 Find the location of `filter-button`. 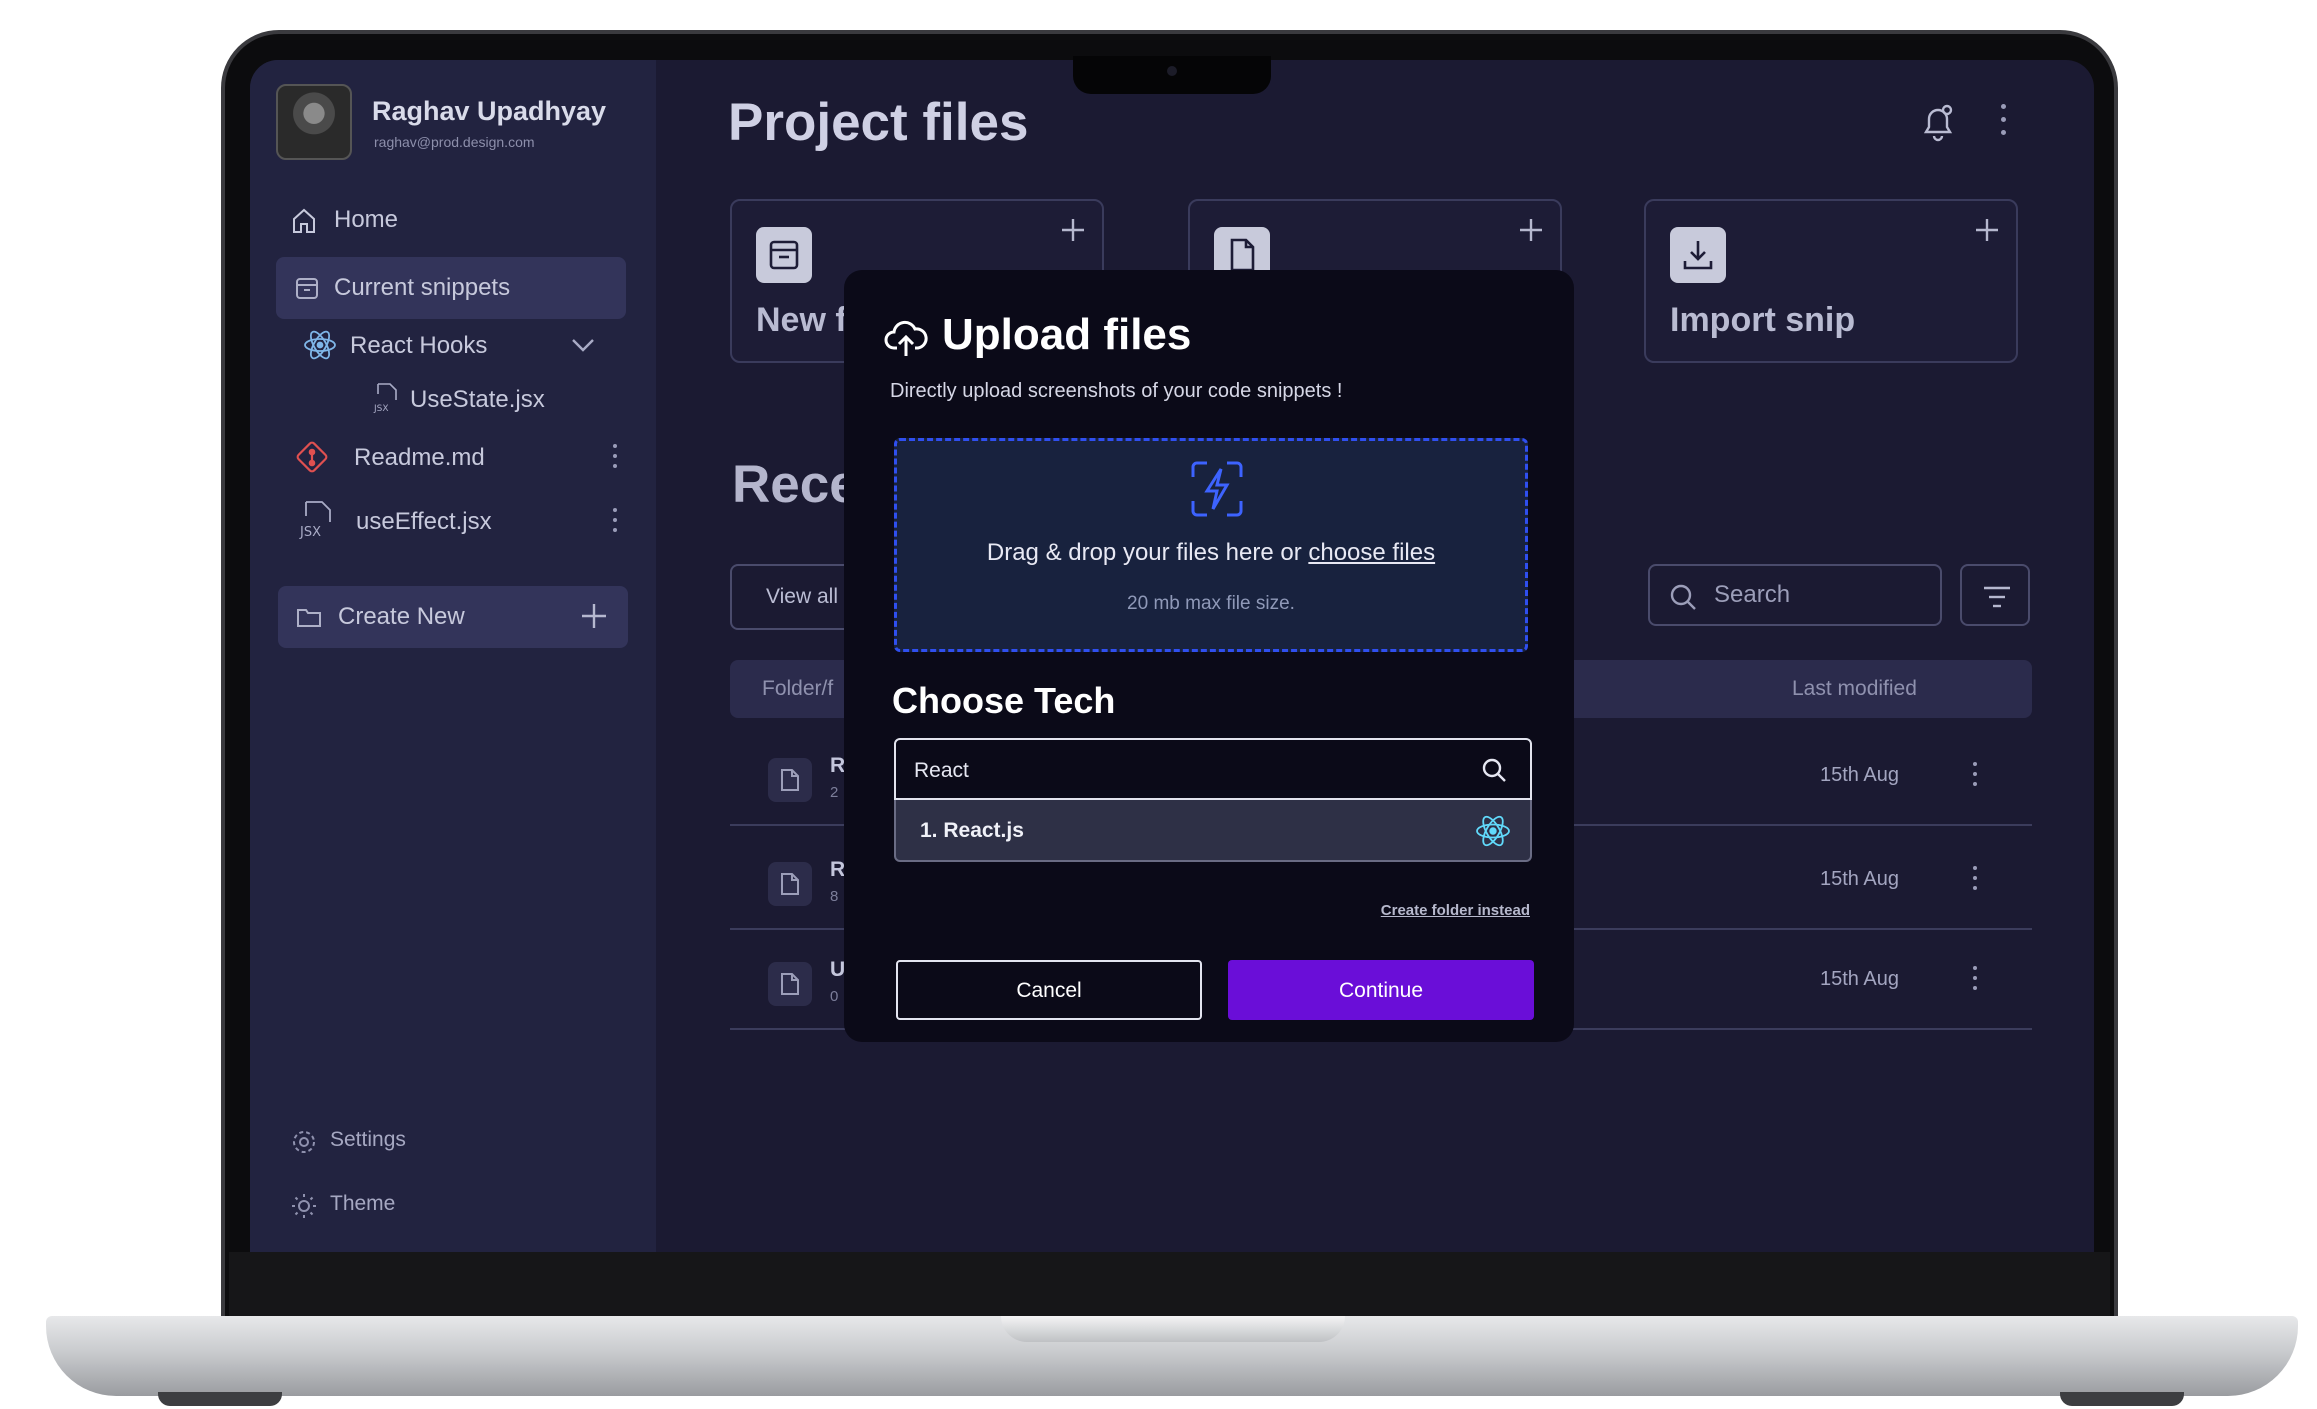

filter-button is located at coordinates (1995, 595).